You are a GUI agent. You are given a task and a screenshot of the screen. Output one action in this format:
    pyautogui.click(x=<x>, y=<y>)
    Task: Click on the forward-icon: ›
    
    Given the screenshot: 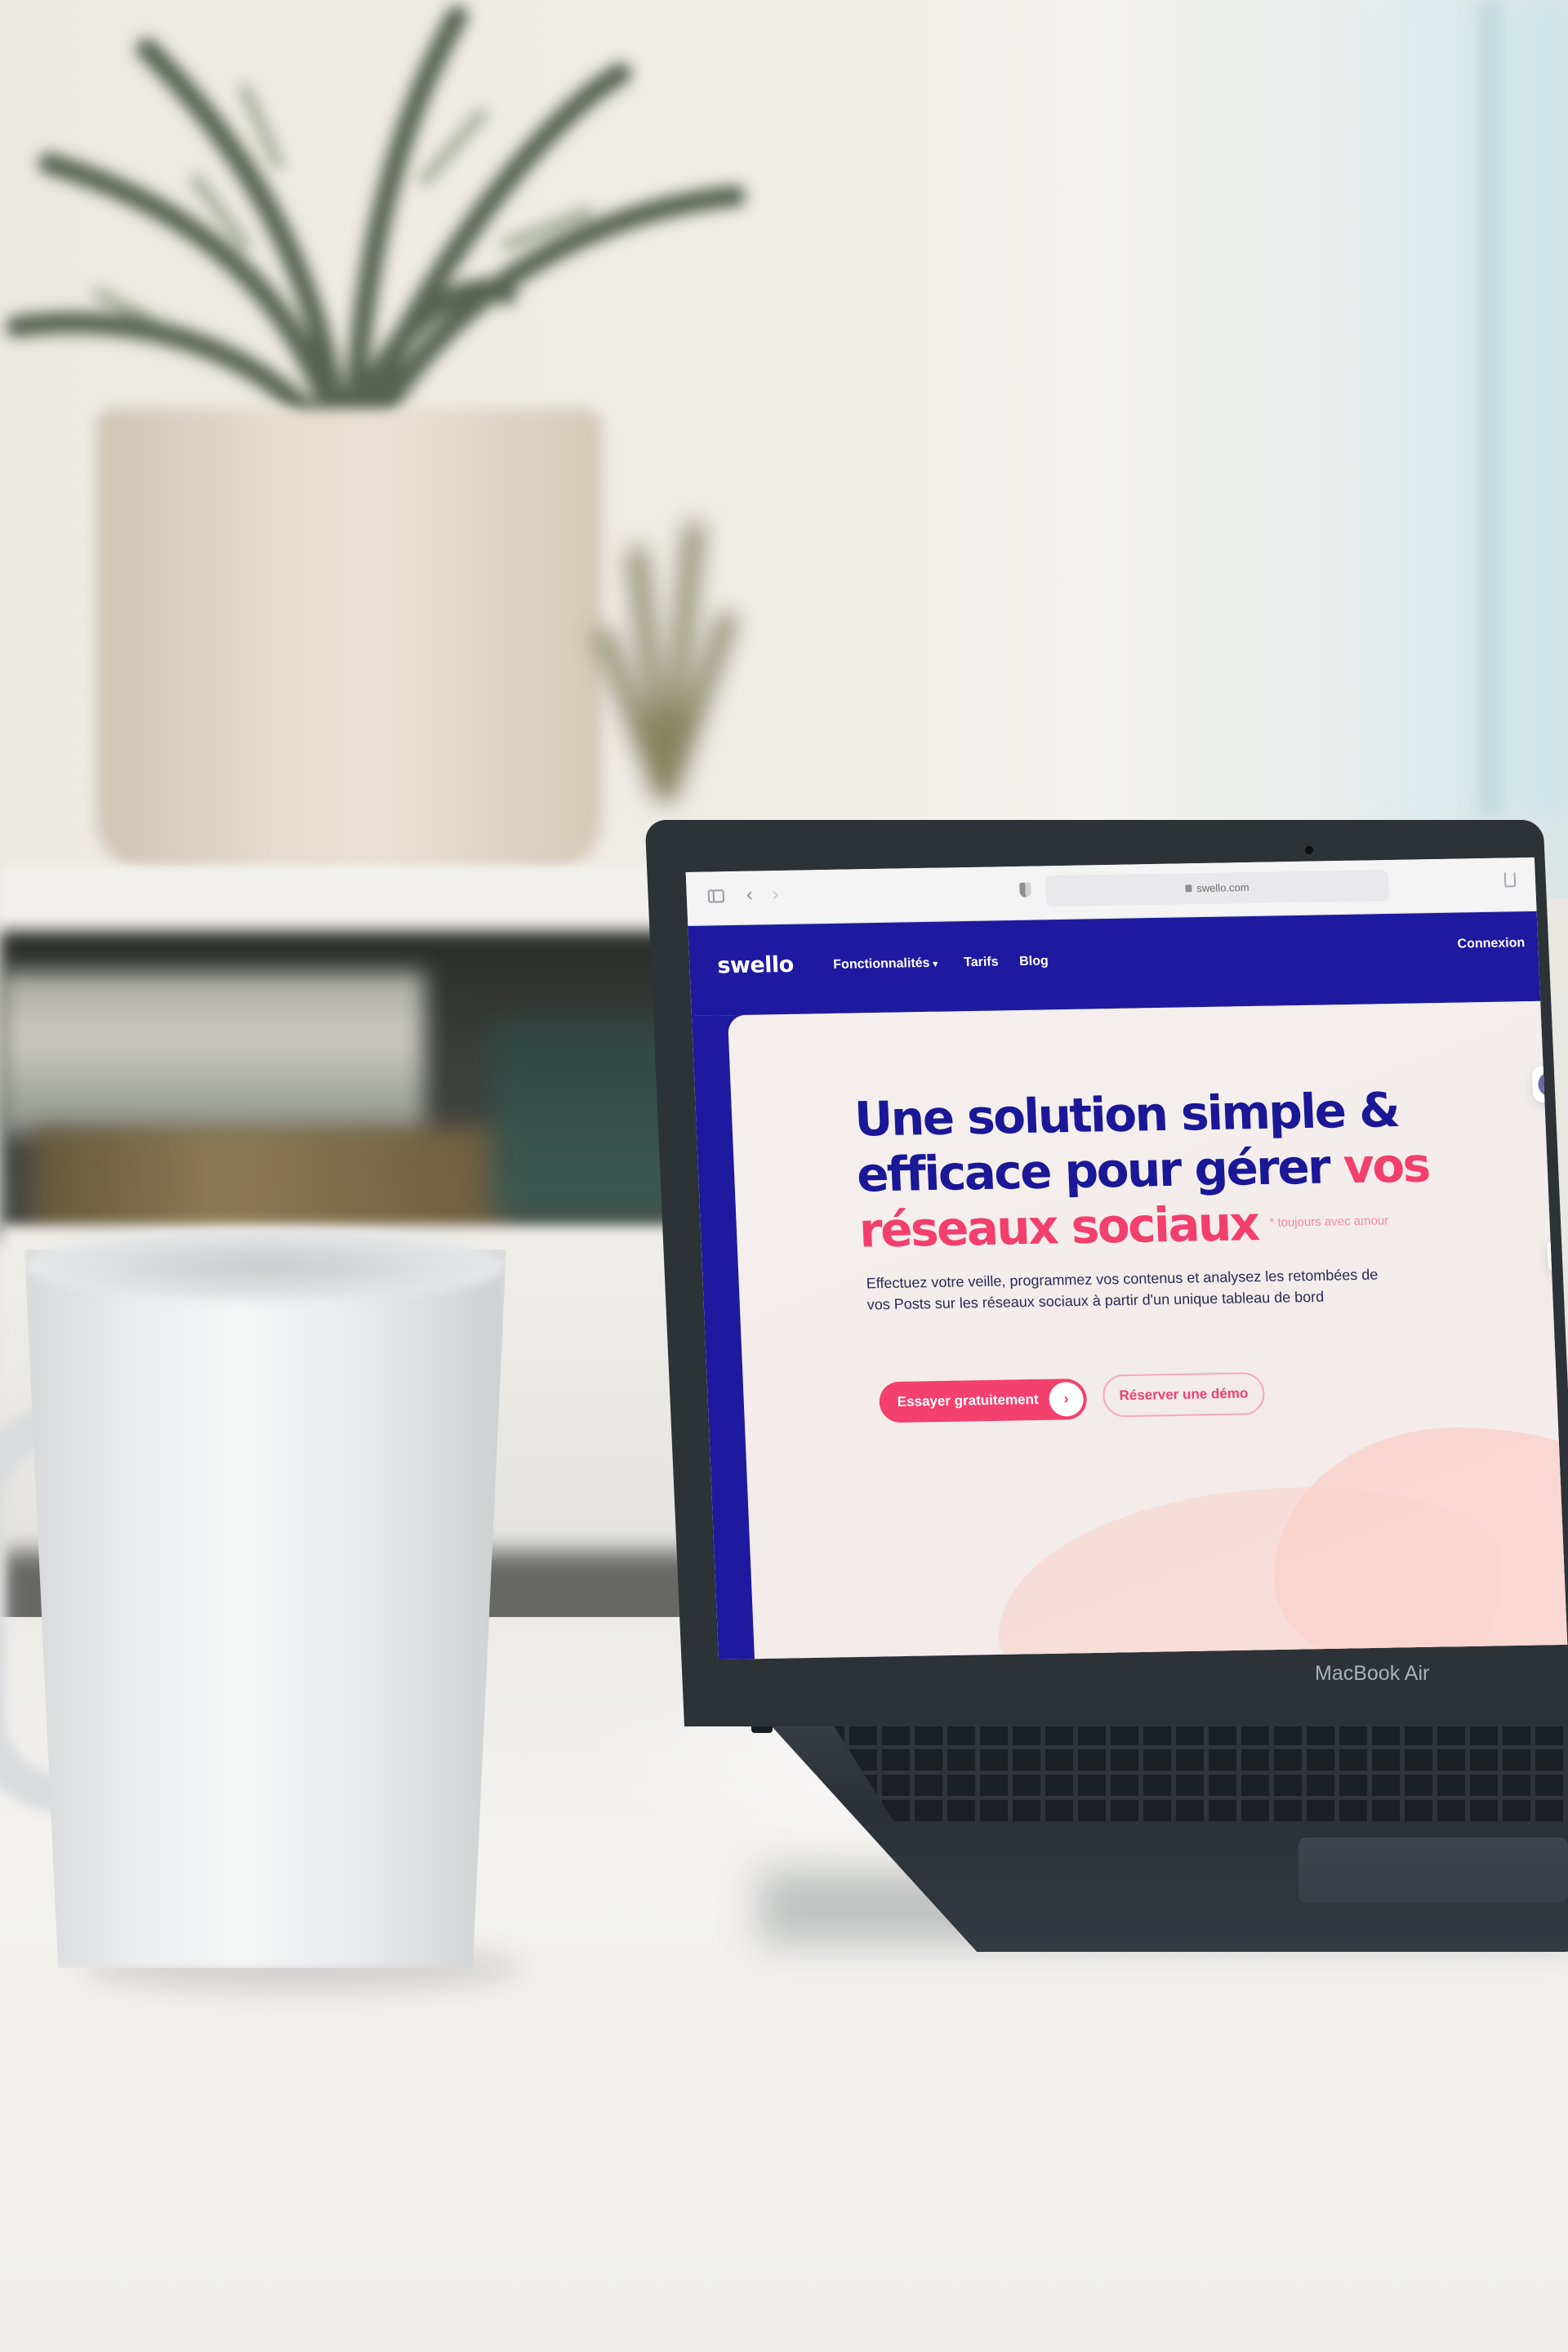 What is the action you would take?
    pyautogui.click(x=775, y=894)
    